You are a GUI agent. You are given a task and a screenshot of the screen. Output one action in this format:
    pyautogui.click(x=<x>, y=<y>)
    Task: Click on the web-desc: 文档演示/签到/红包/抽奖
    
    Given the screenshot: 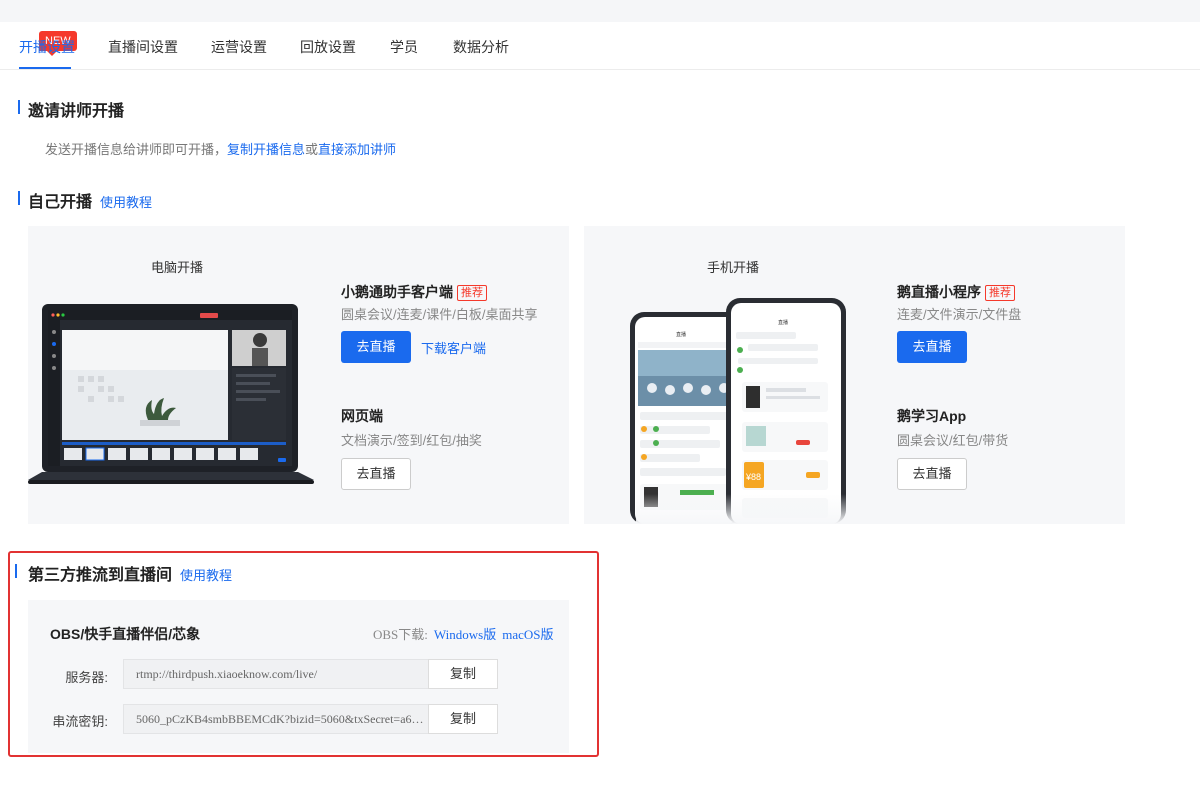 What is the action you would take?
    pyautogui.click(x=411, y=440)
    